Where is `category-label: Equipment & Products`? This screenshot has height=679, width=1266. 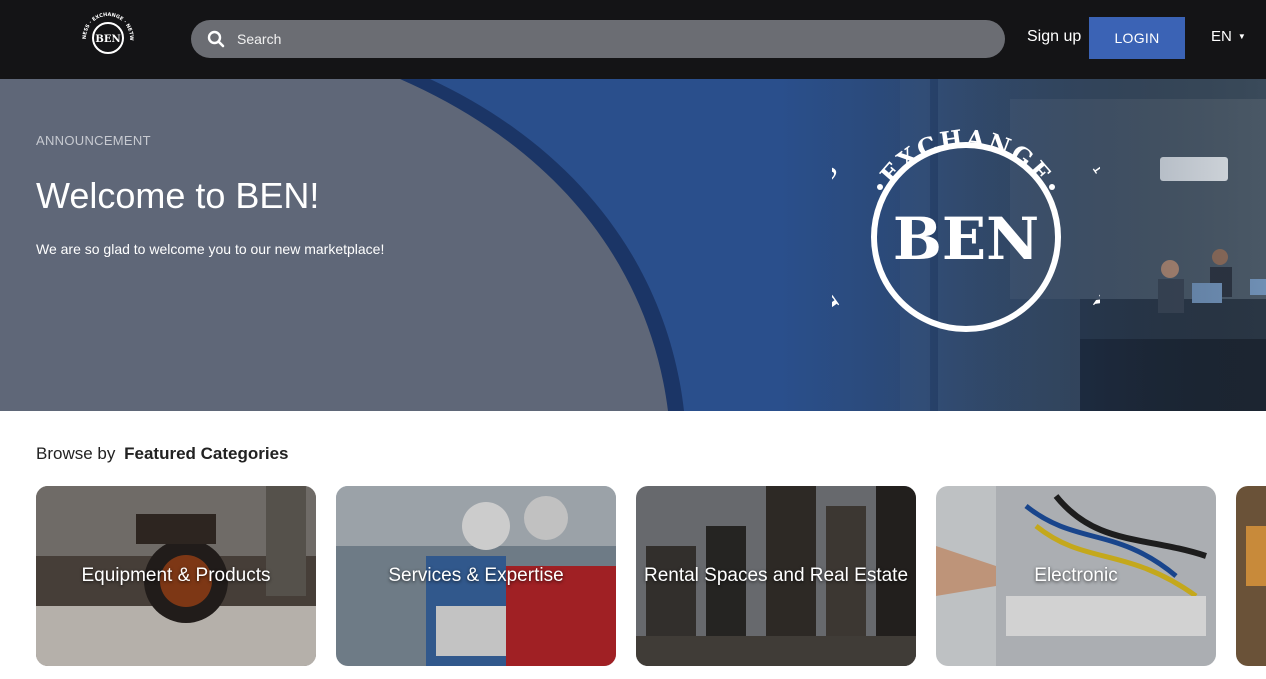
category-label: Equipment & Products is located at coordinates (176, 575).